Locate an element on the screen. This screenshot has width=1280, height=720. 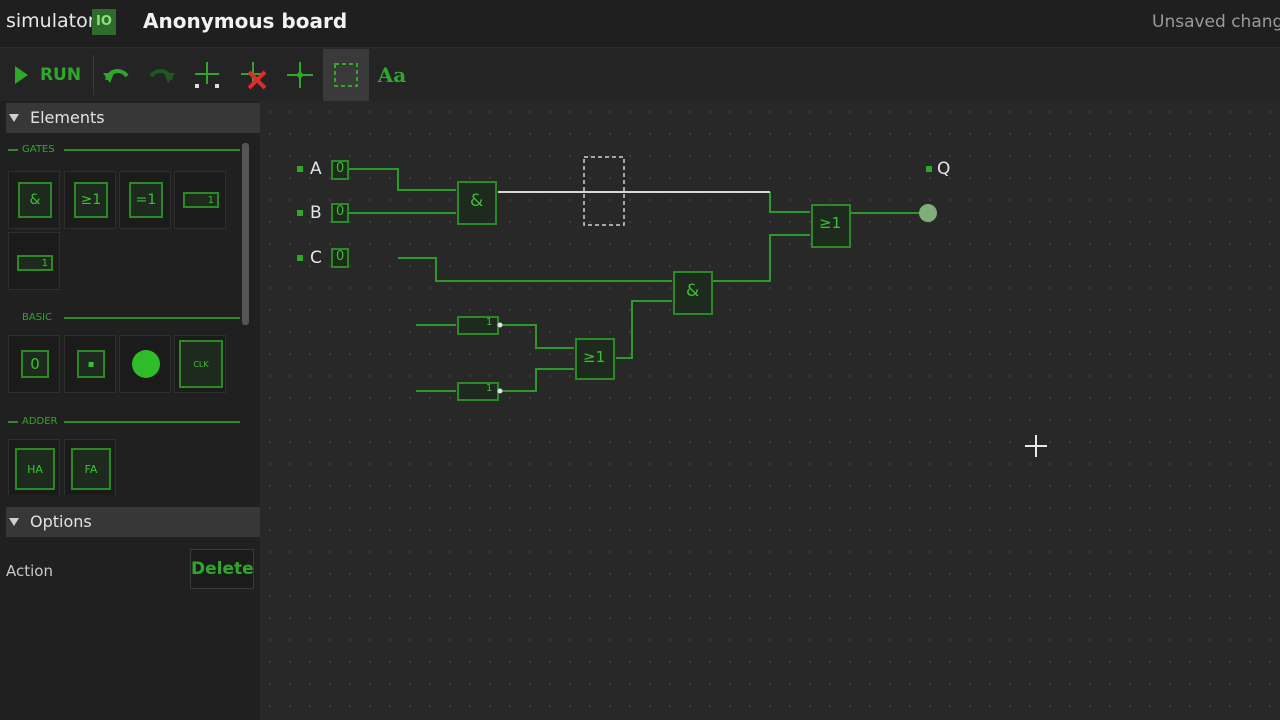
full-adder-glyph: FA is located at coordinates (91, 469).